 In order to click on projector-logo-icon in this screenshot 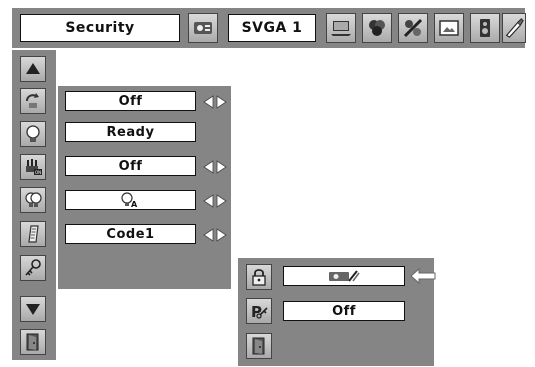, I will do `click(344, 276)`.